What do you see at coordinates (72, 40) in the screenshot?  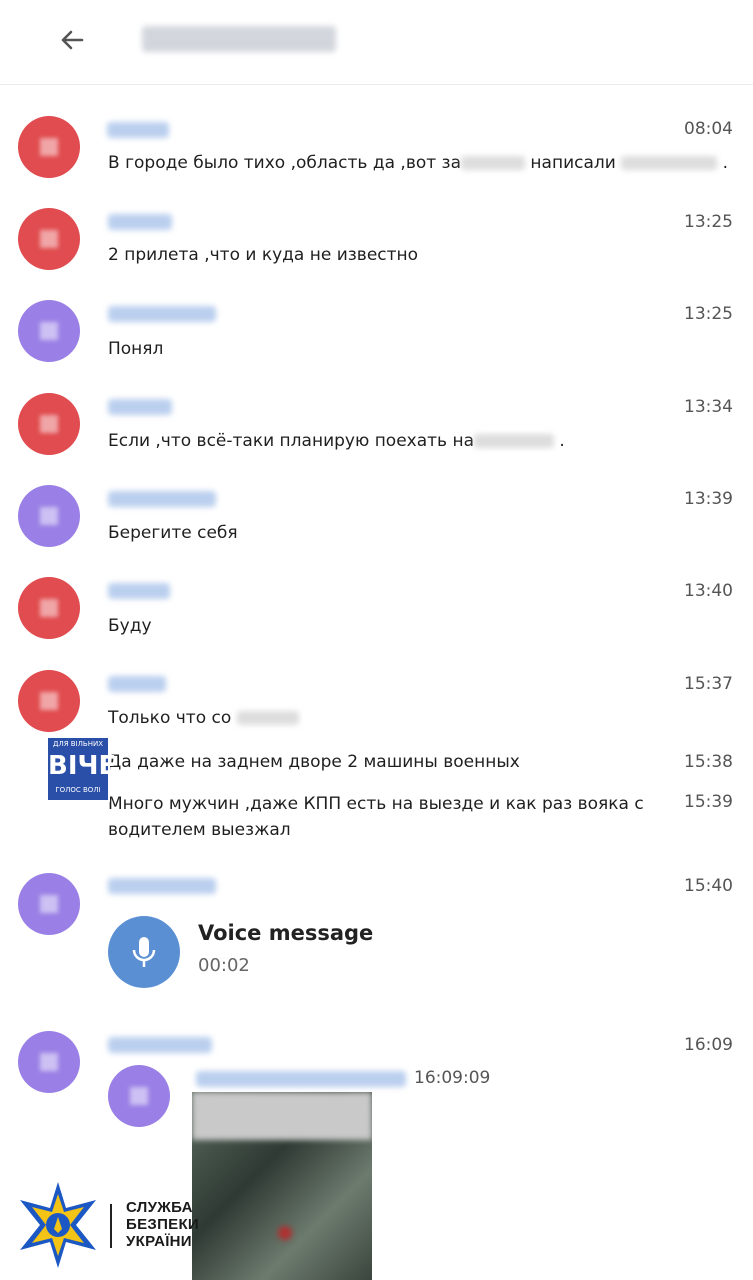 I see `arrow-left-icon` at bounding box center [72, 40].